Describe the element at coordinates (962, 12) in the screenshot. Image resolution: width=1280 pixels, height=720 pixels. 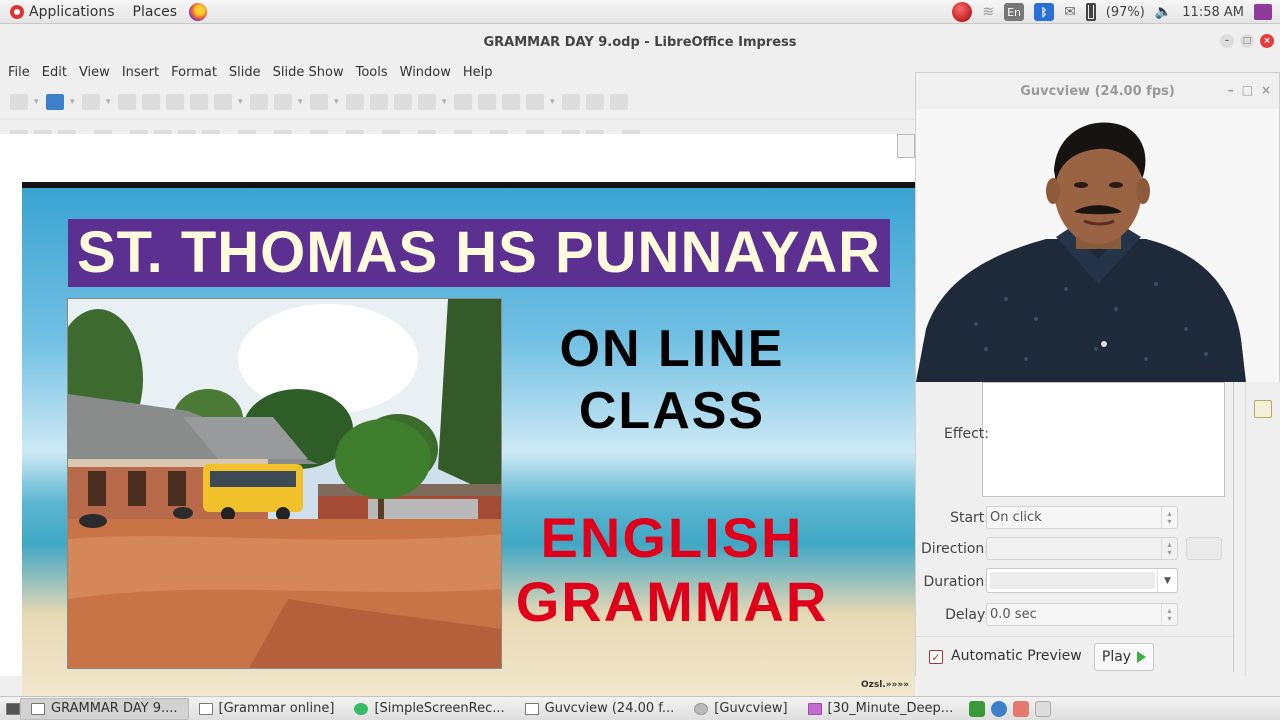
I see `recorder-tray-icon` at that location.